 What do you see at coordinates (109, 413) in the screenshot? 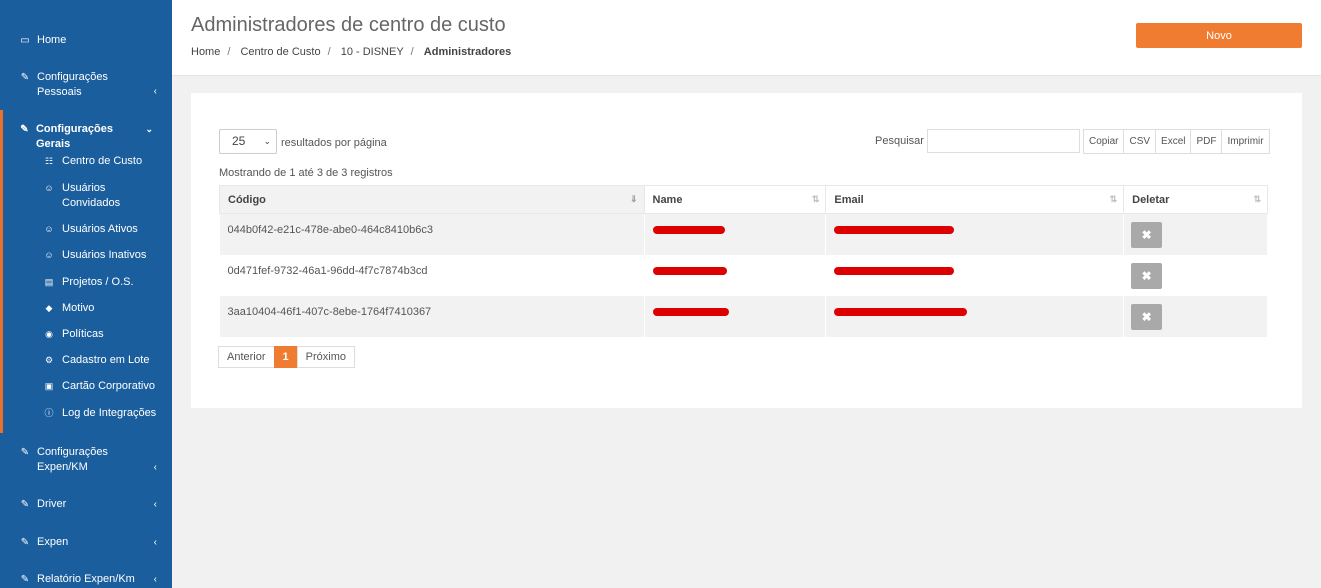
I see `sidebar-subitem-label: Log de Integrações` at bounding box center [109, 413].